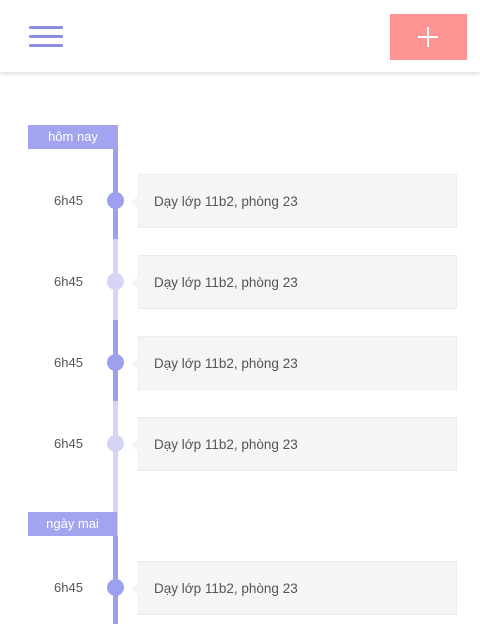 This screenshot has height=624, width=480. I want to click on day-label-today: hôm nay, so click(73, 137).